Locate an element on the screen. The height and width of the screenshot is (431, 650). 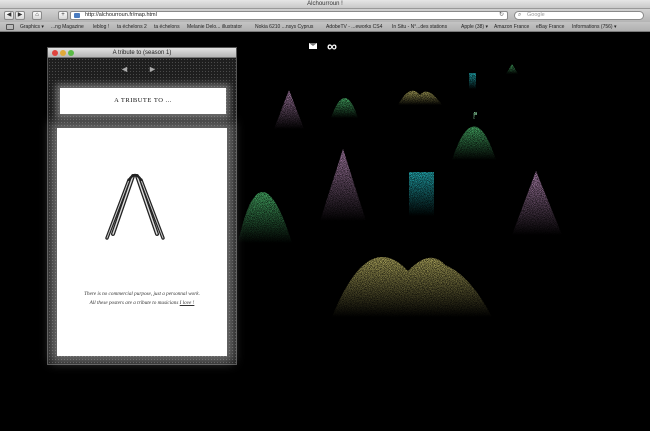
search-field: ⌕ Google is located at coordinates (579, 15).